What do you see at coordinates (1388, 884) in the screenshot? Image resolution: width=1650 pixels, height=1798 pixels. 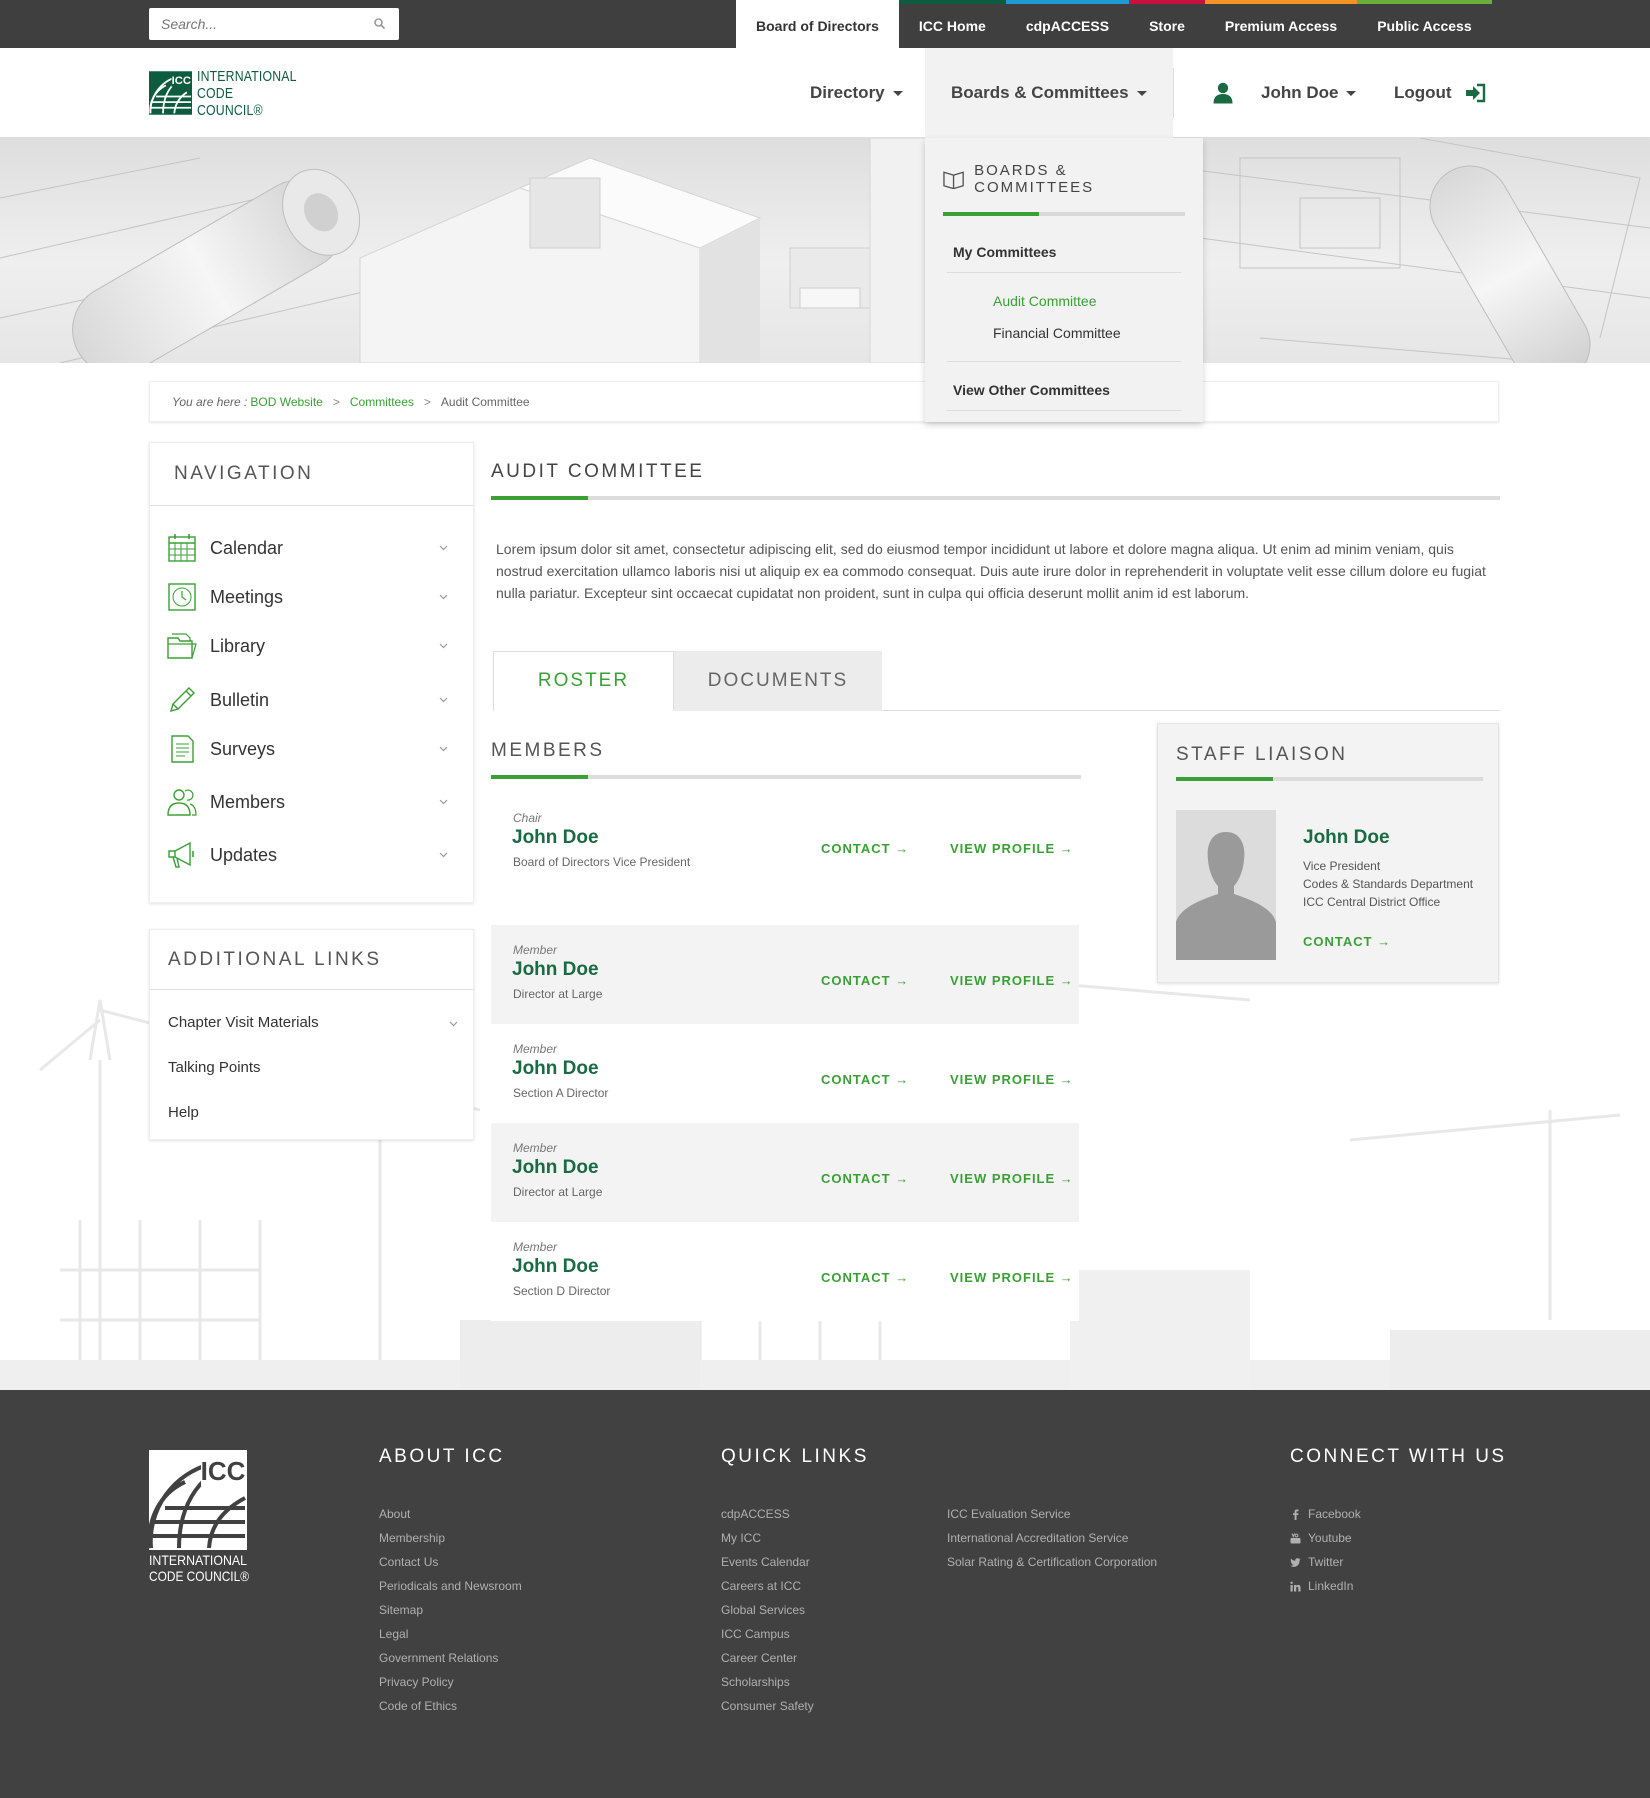 I see `staff-liaison-line: Codes & Standards Department` at bounding box center [1388, 884].